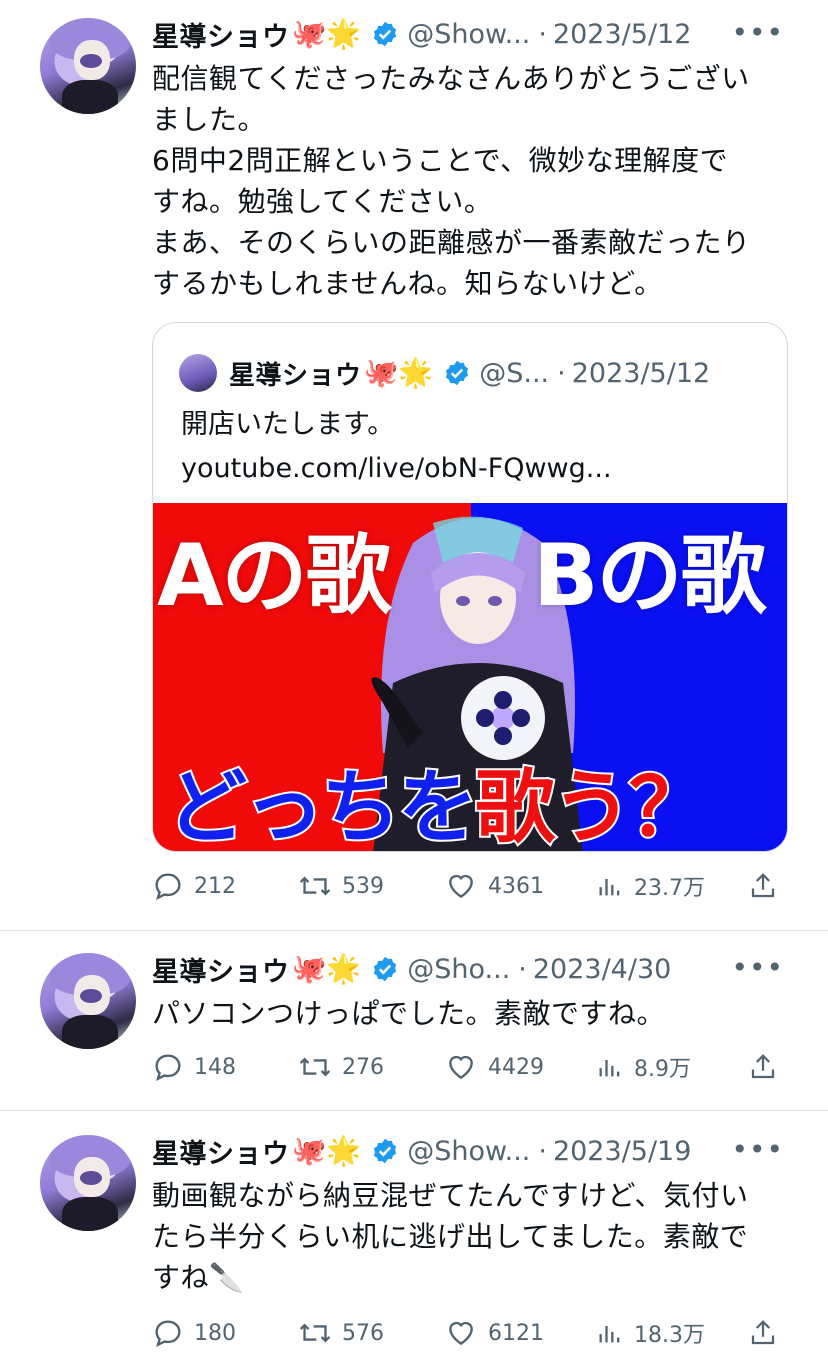 Image resolution: width=828 pixels, height=1368 pixels. What do you see at coordinates (669, 888) in the screenshot?
I see `view-count: 23.7万` at bounding box center [669, 888].